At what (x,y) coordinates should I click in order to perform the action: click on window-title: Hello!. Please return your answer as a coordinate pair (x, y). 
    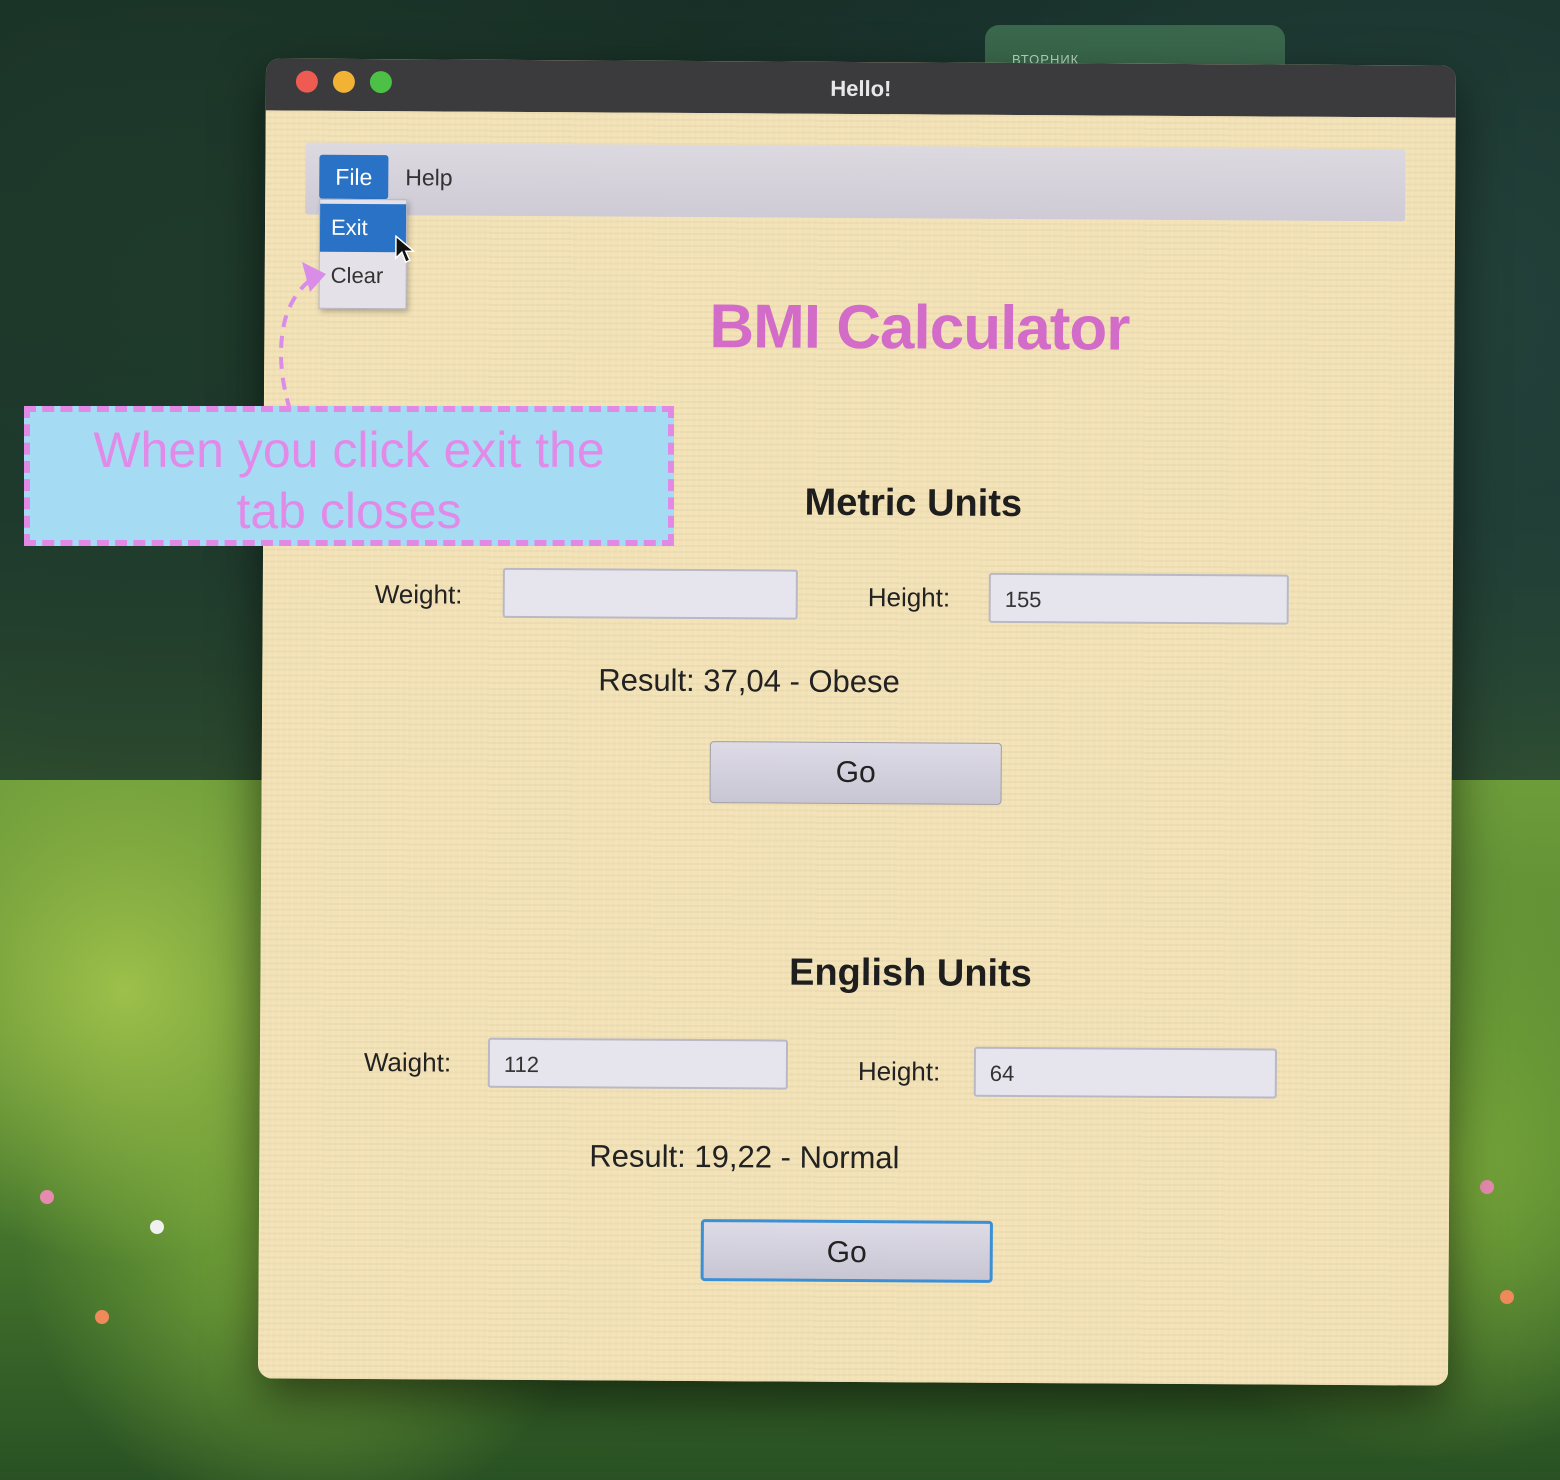
    Looking at the image, I should click on (861, 88).